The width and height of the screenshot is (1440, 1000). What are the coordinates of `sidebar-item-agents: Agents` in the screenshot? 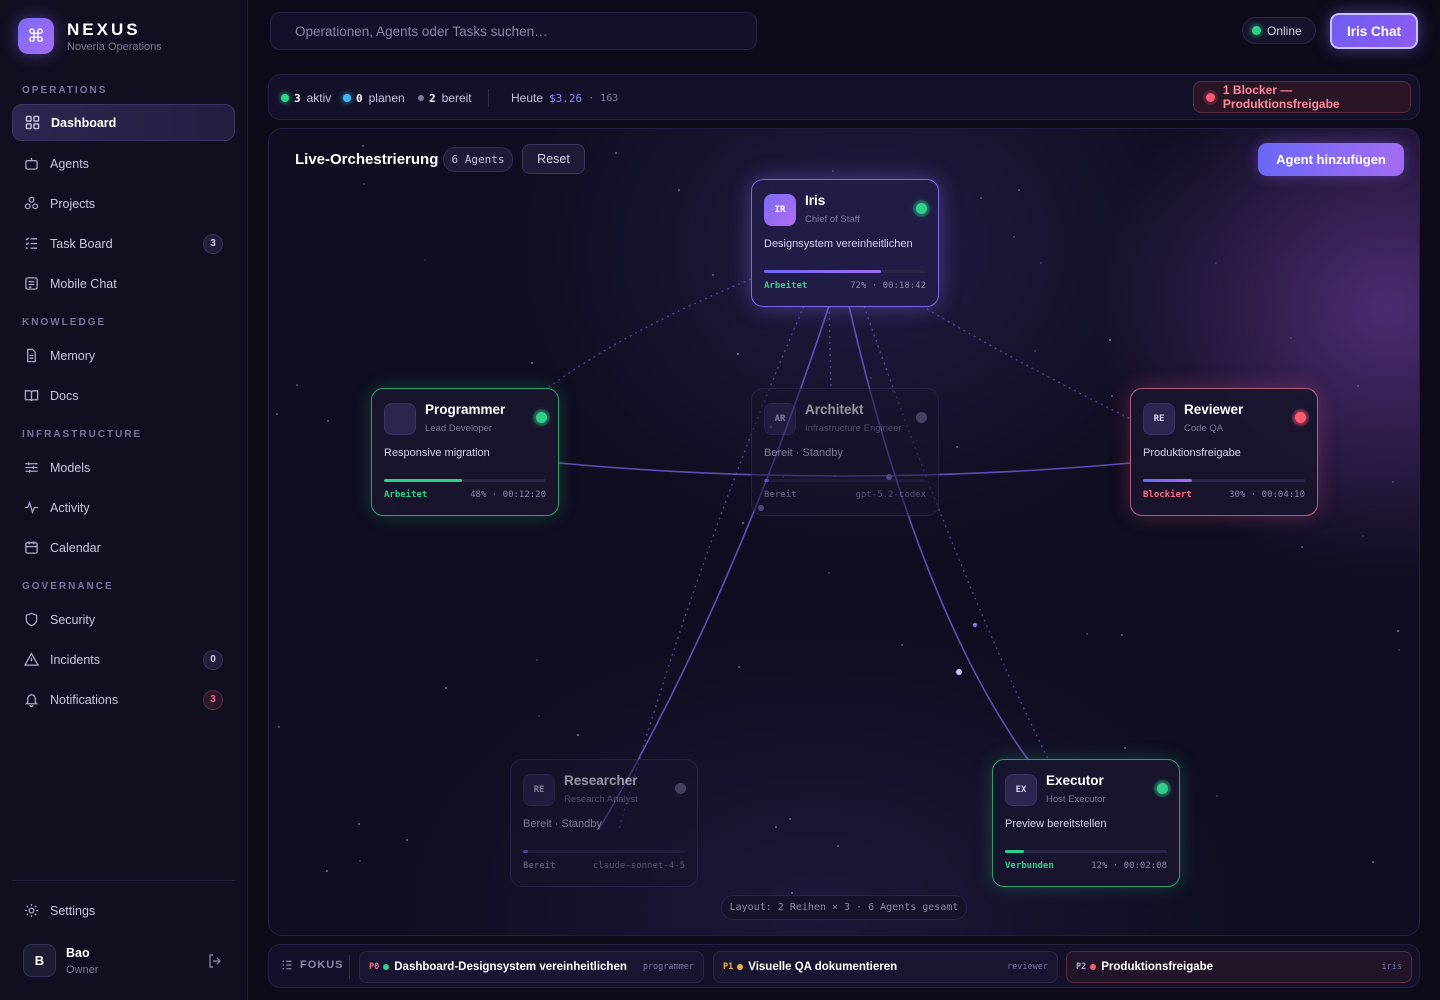 It's located at (123, 163).